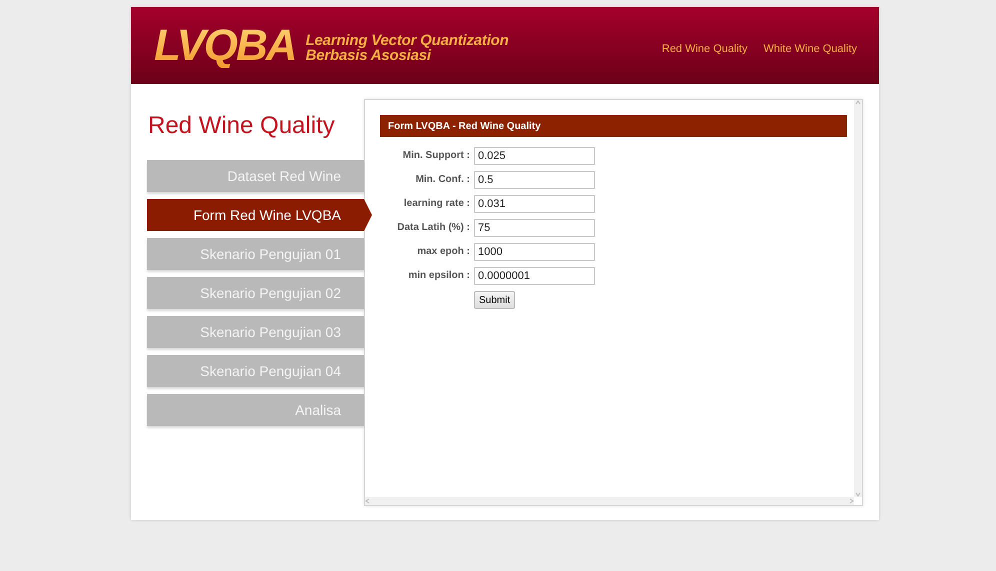 Image resolution: width=996 pixels, height=571 pixels. What do you see at coordinates (534, 204) in the screenshot?
I see `input-field: 0.031` at bounding box center [534, 204].